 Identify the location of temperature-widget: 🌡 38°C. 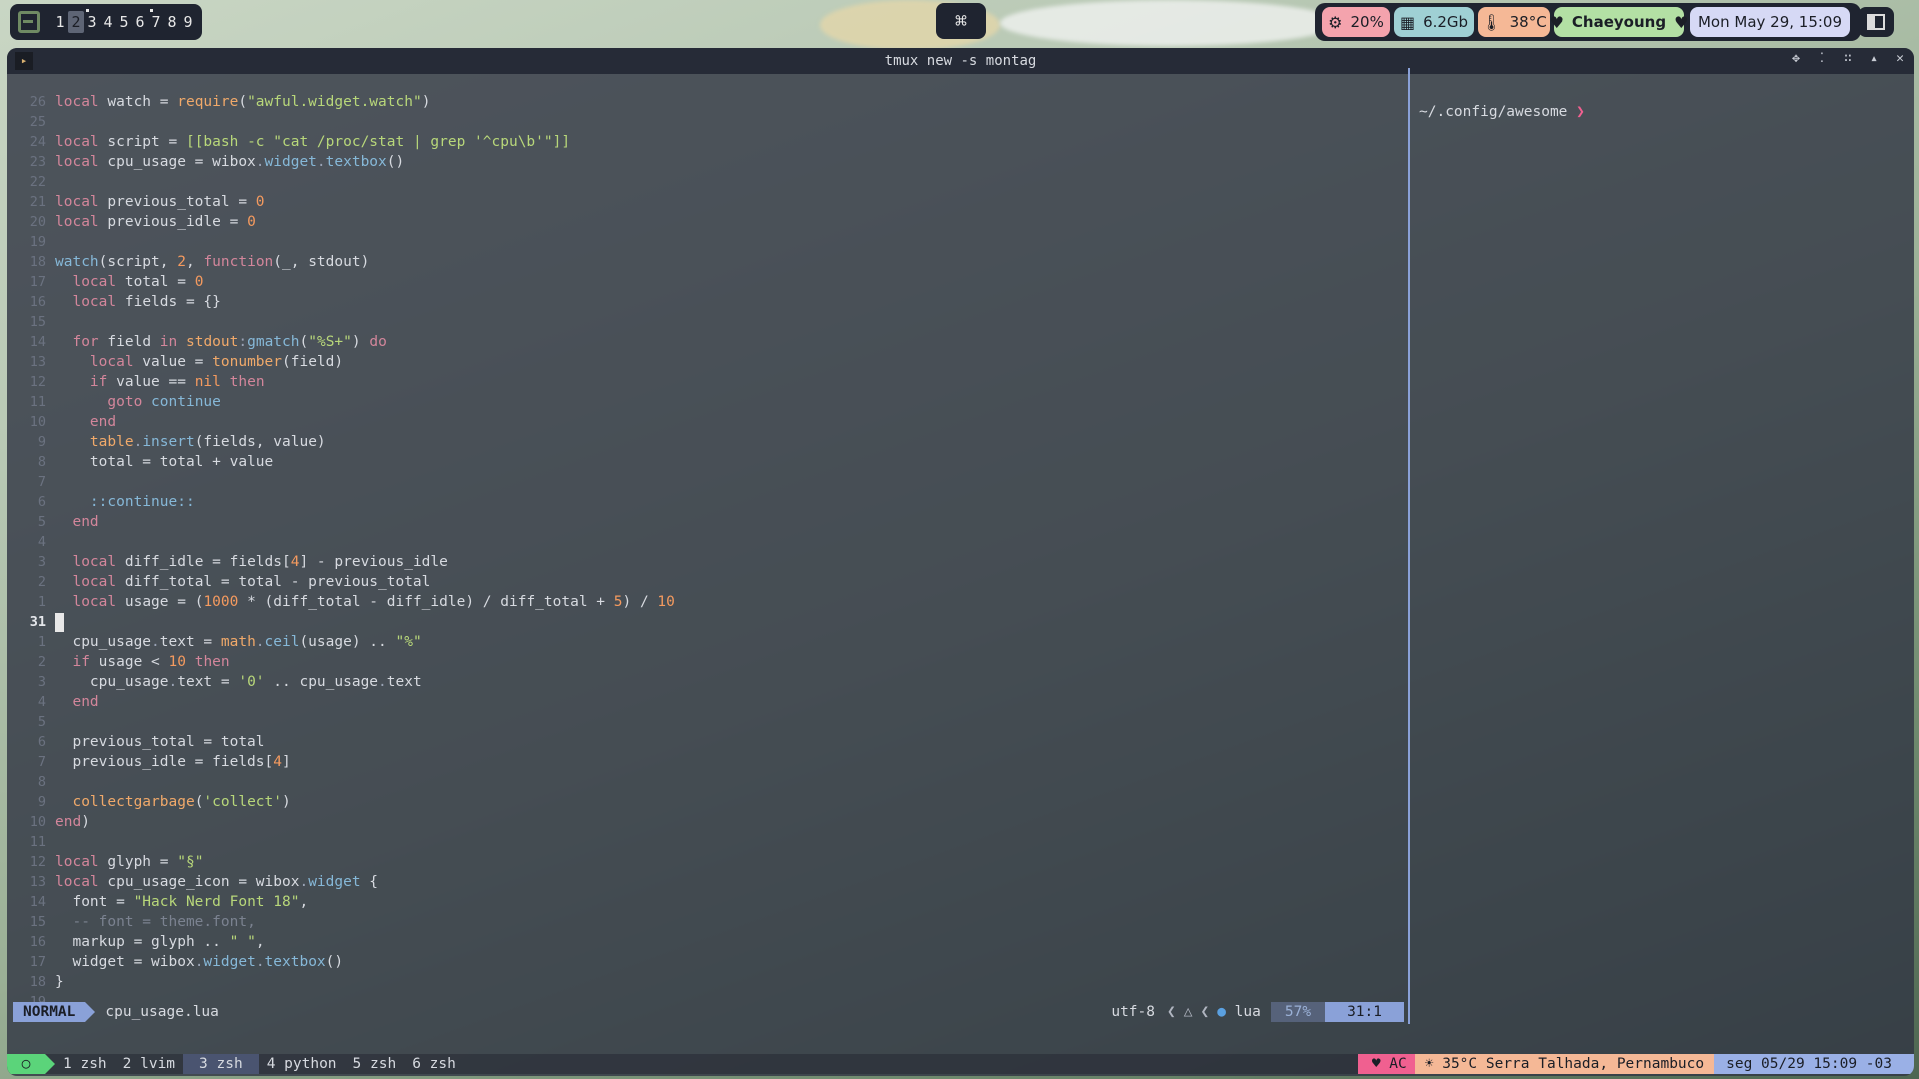
(1514, 22).